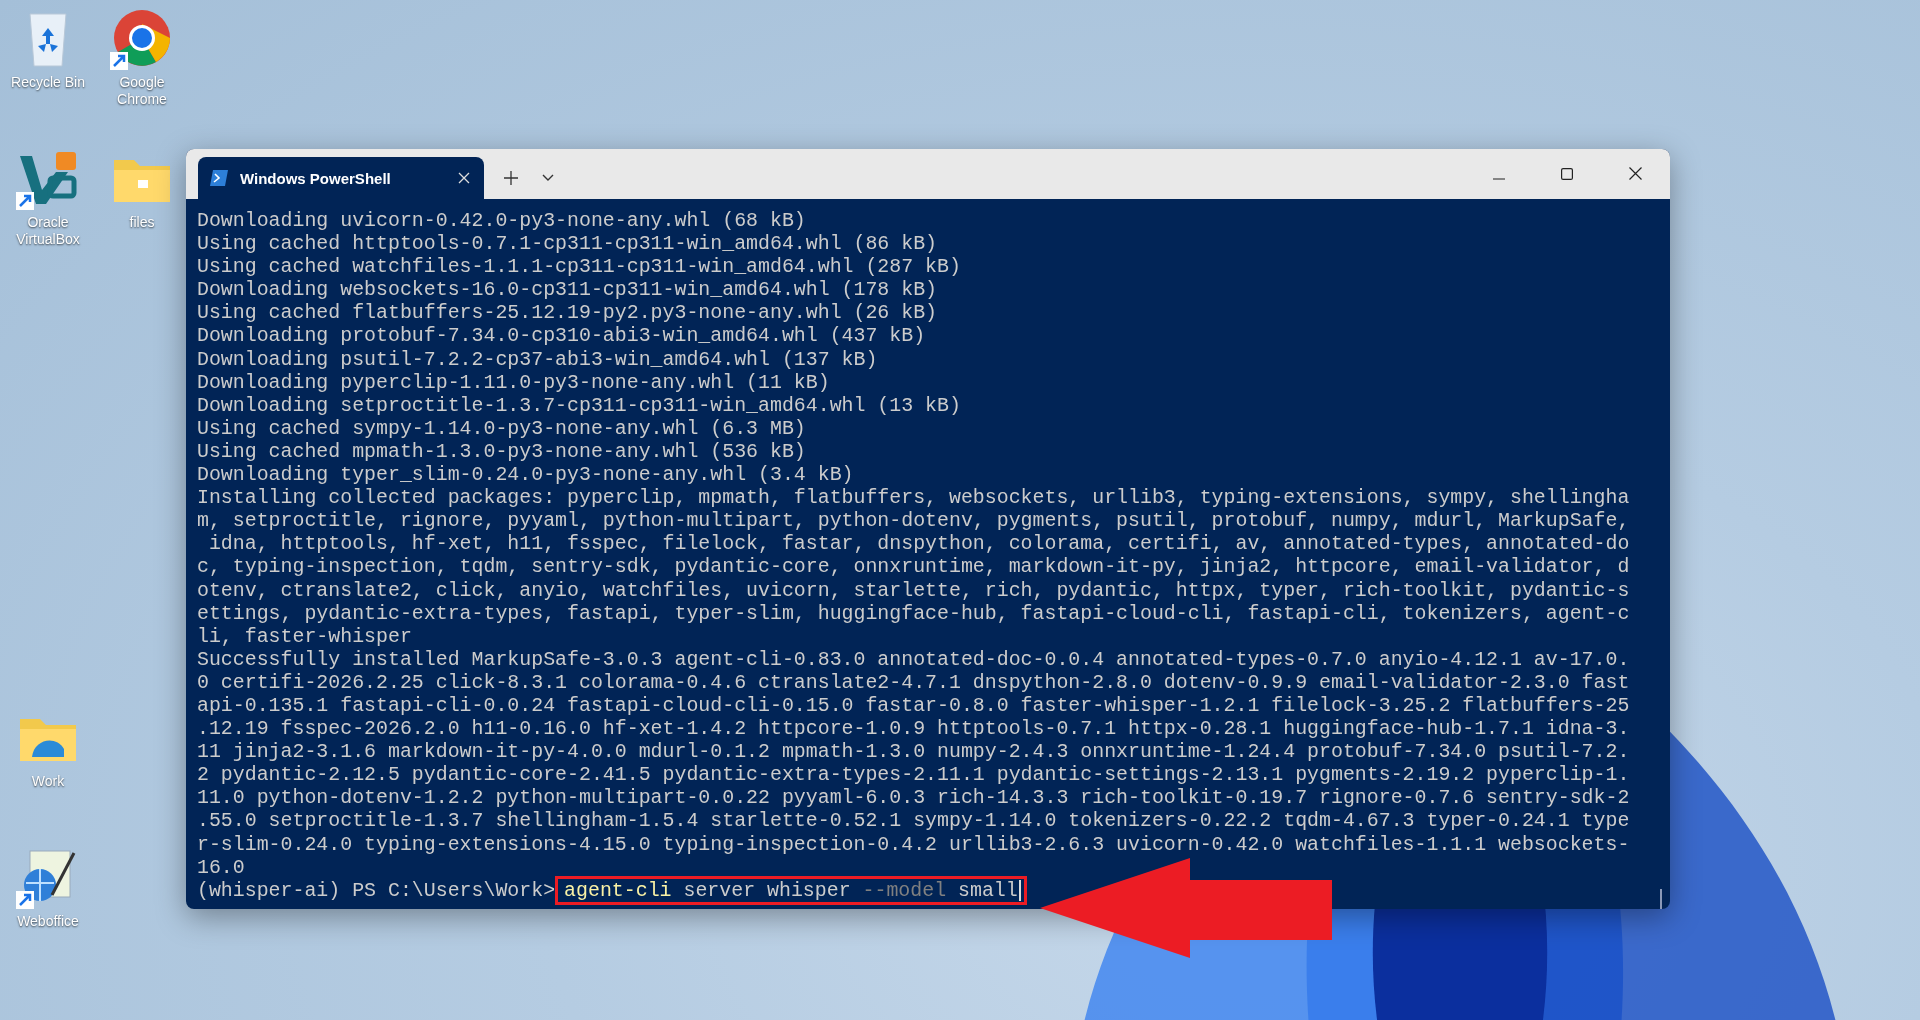  Describe the element at coordinates (502, 451) in the screenshot. I see `terminal-output-line: Using cached mpmath-1.3.0-py3-none-any.whl (536 kB)` at that location.